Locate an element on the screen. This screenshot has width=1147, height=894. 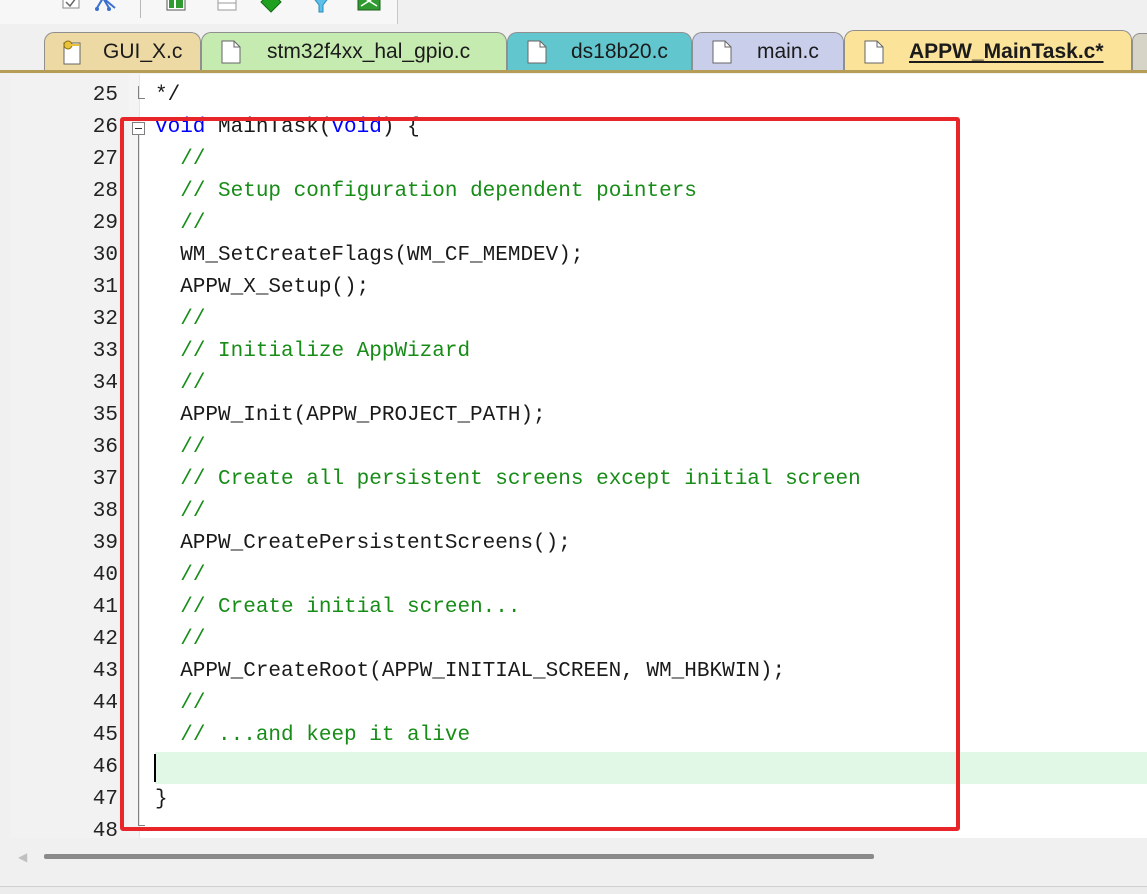
line-number: 43 is located at coordinates (105, 671).